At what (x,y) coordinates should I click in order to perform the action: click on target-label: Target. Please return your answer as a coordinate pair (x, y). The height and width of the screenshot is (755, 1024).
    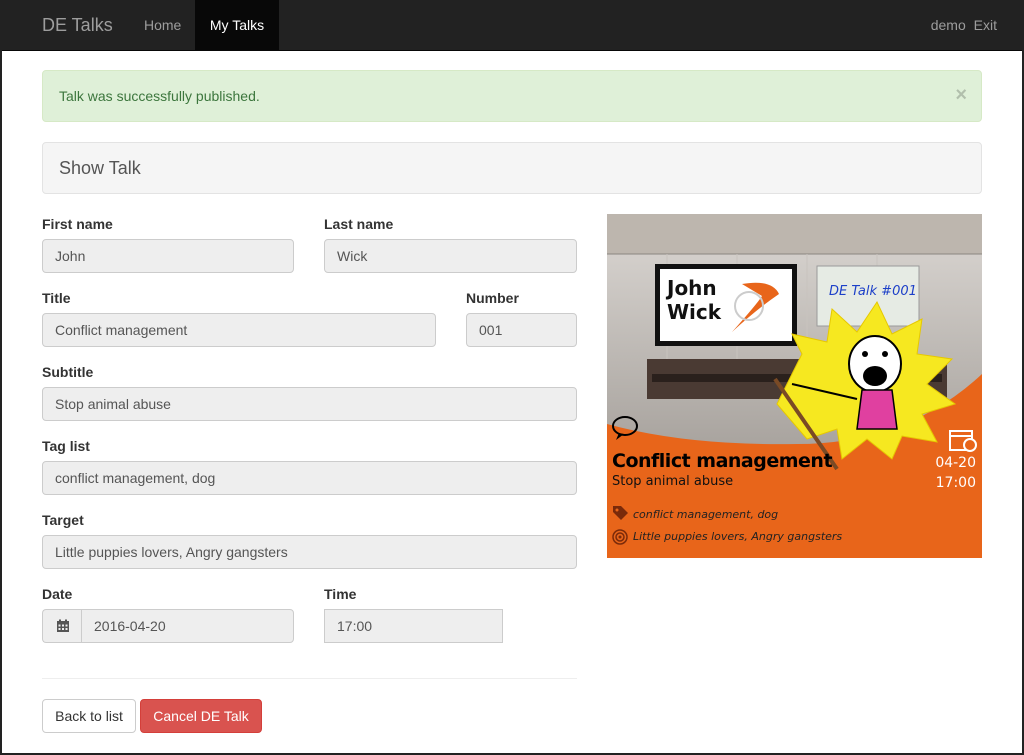
    Looking at the image, I should click on (63, 520).